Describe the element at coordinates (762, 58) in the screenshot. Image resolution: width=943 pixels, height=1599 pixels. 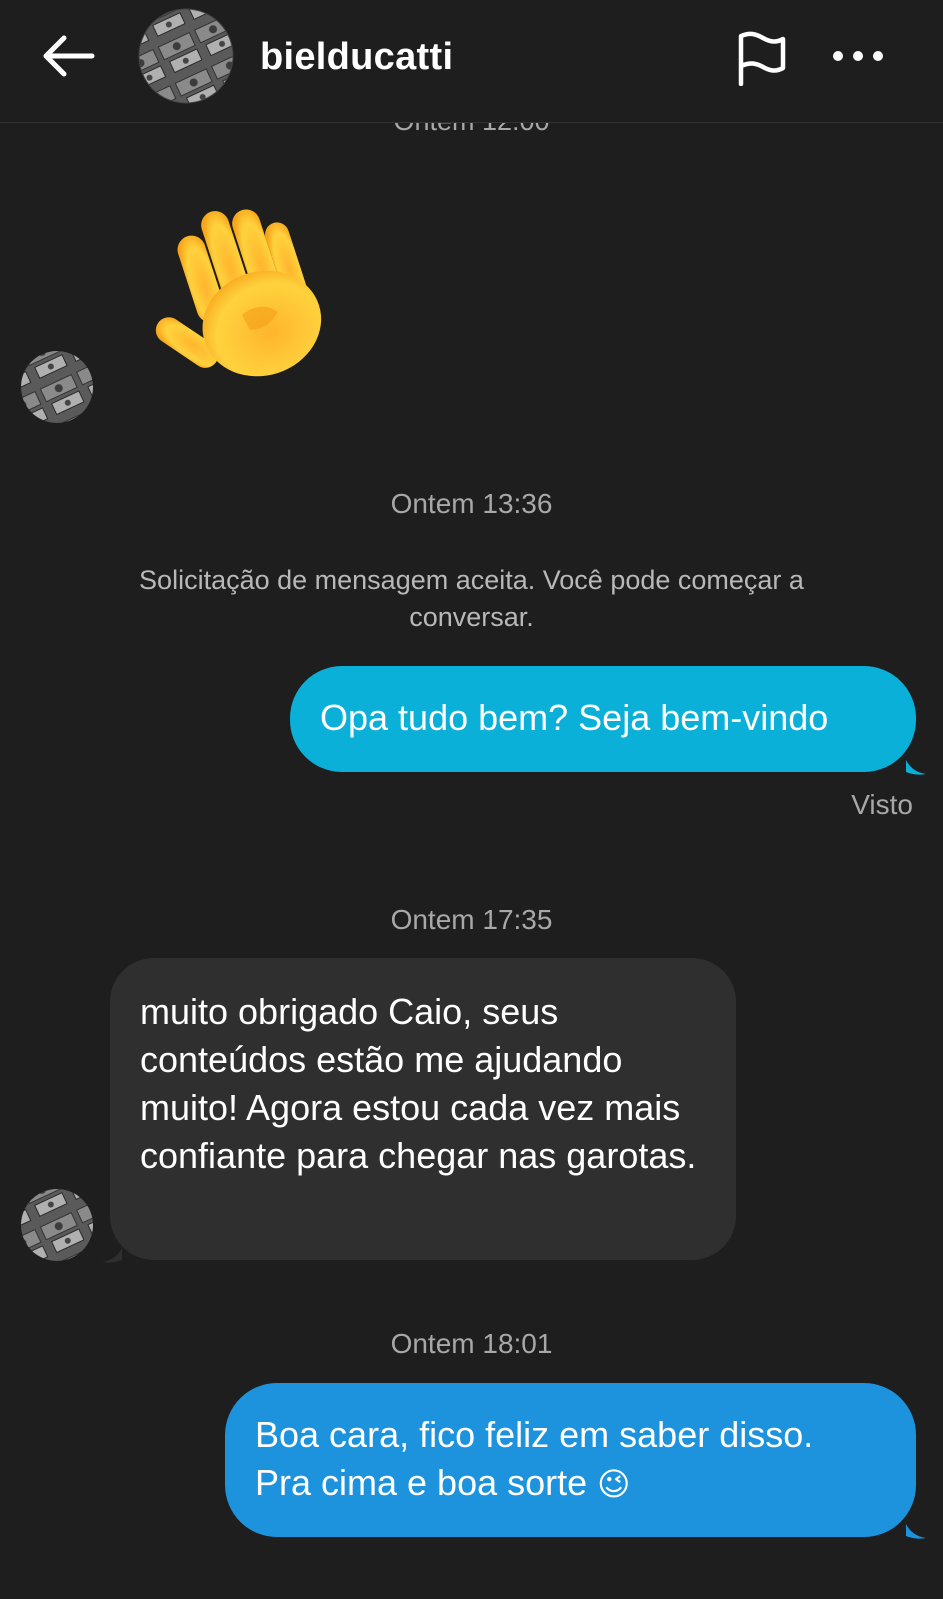
I see `flag-icon` at that location.